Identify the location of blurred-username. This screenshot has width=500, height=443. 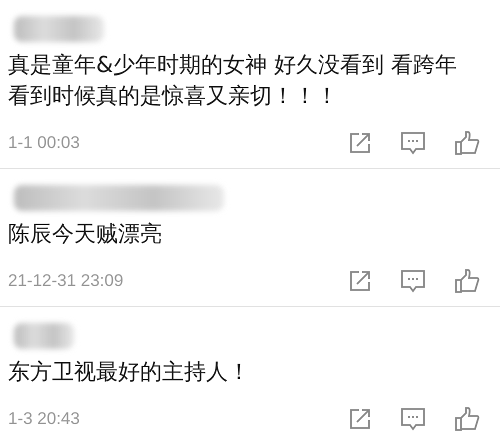
(44, 336).